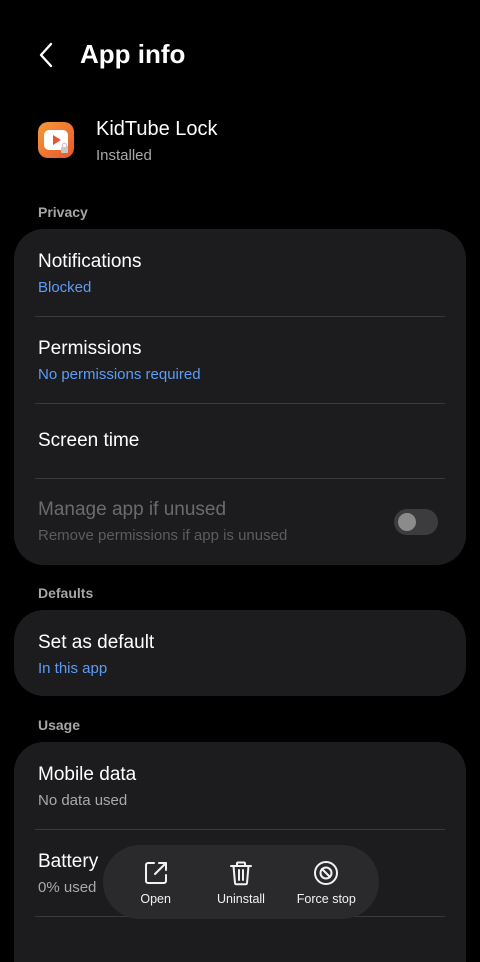 Image resolution: width=480 pixels, height=962 pixels. Describe the element at coordinates (87, 774) in the screenshot. I see `mobile-data-label: Mobile data` at that location.